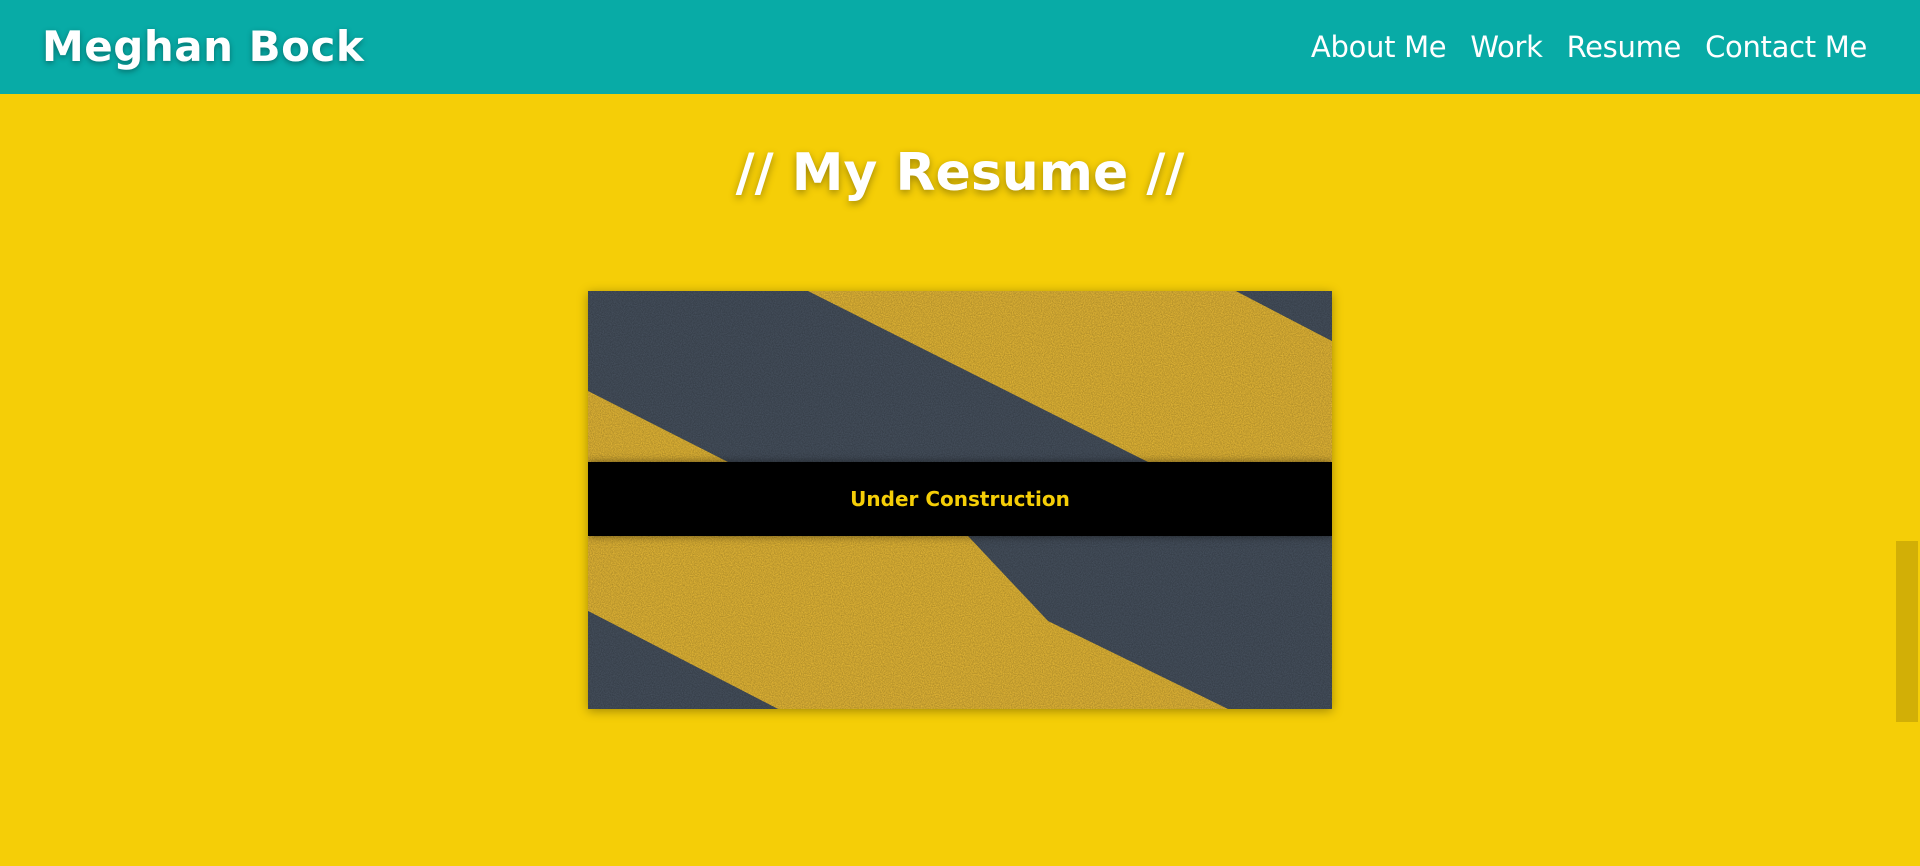 Image resolution: width=1920 pixels, height=866 pixels. I want to click on scrollbar-thumb, so click(1907, 631).